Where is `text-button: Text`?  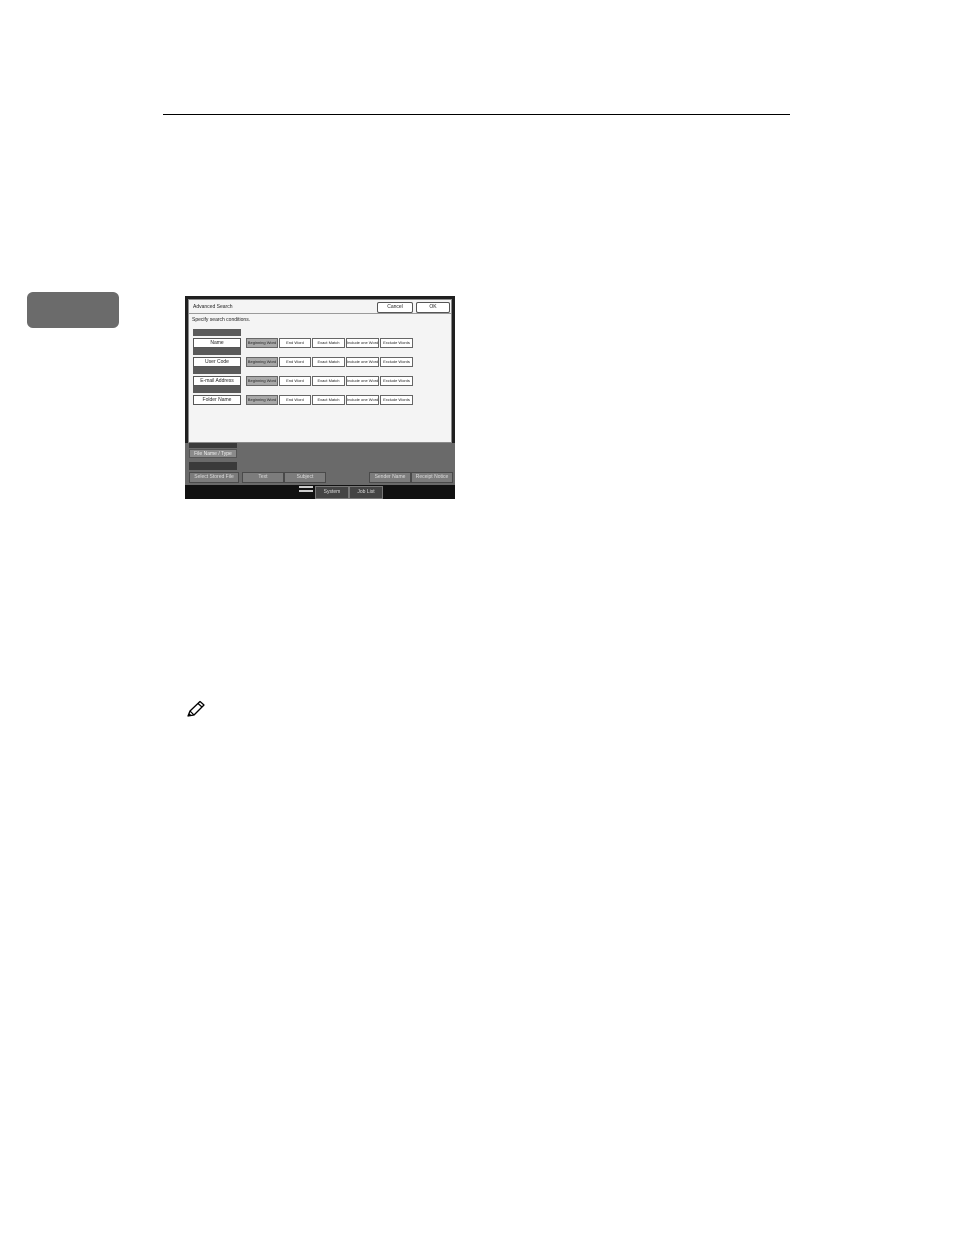
text-button: Text is located at coordinates (263, 477).